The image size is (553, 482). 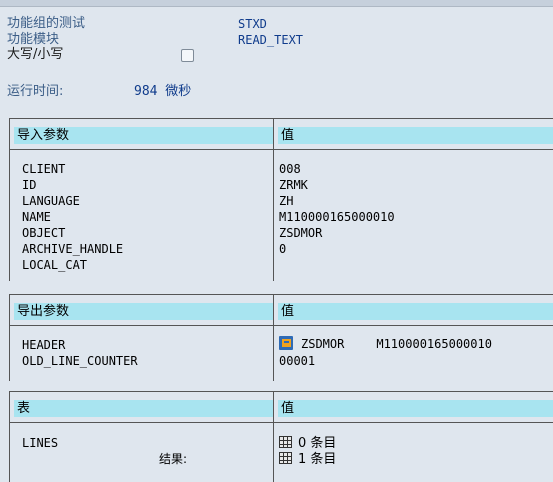 I want to click on param-value: 0, so click(x=282, y=249).